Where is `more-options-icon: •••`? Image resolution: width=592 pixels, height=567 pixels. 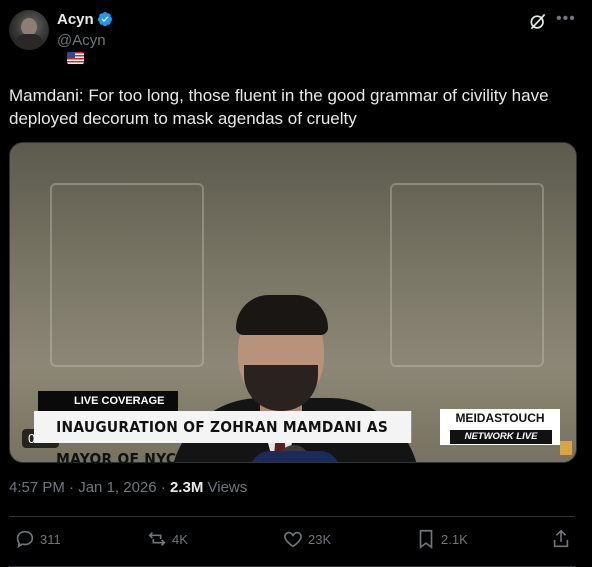 more-options-icon: ••• is located at coordinates (566, 19).